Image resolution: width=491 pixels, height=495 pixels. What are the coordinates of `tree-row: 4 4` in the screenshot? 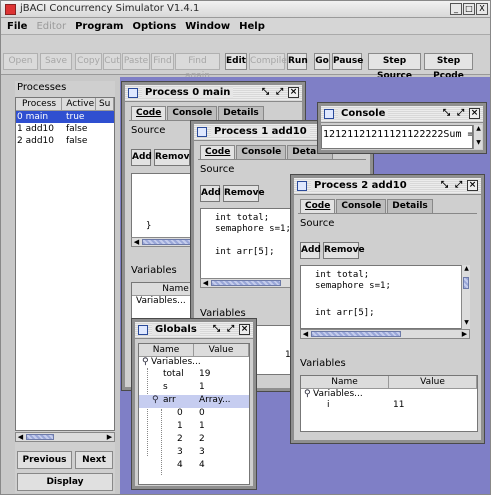 It's located at (194, 466).